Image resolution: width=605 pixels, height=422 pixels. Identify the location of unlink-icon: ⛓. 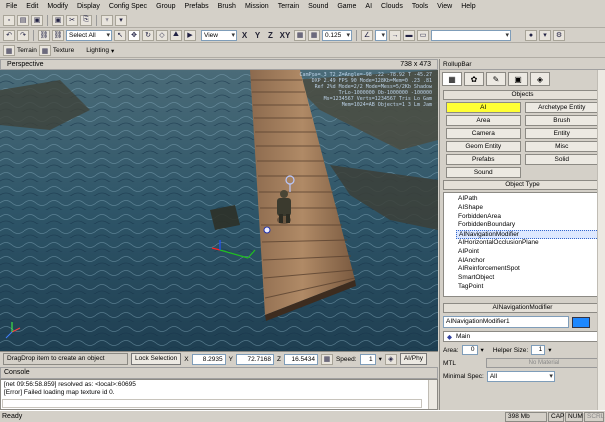
(58, 35).